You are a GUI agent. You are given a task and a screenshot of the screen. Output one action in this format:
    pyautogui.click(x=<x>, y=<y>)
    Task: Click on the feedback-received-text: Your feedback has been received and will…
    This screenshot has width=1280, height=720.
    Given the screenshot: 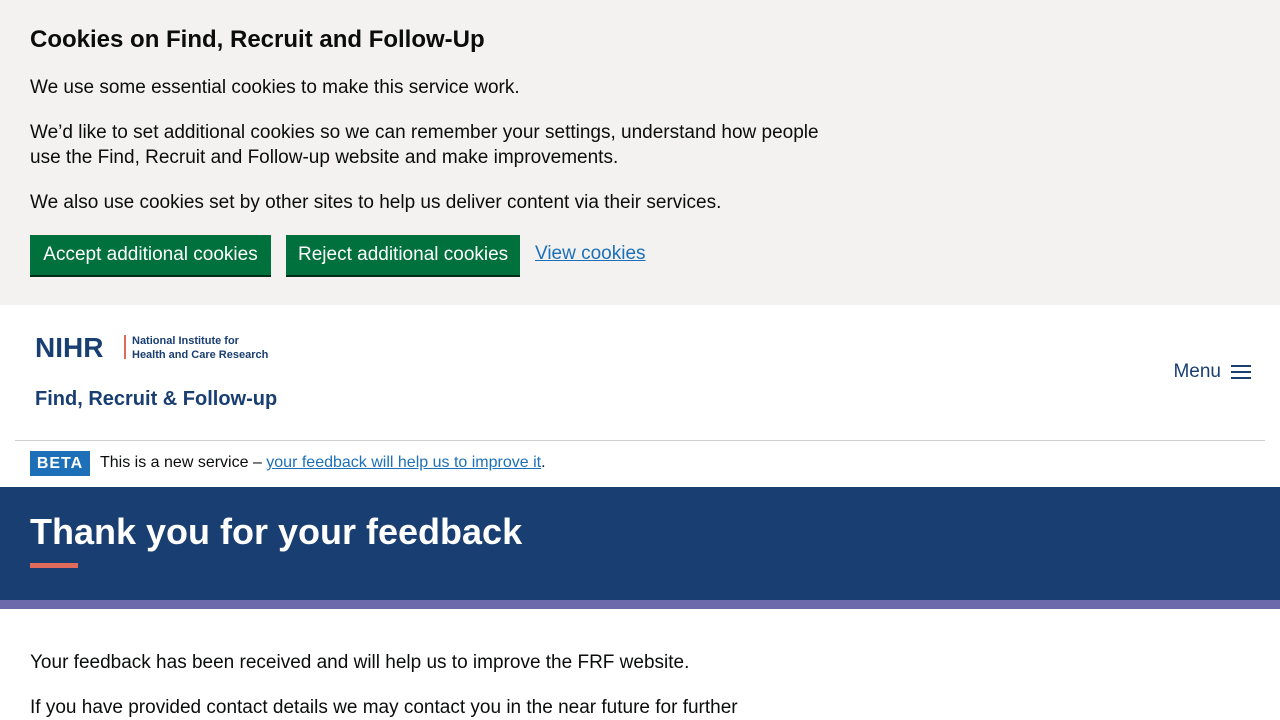 What is the action you would take?
    pyautogui.click(x=360, y=662)
    